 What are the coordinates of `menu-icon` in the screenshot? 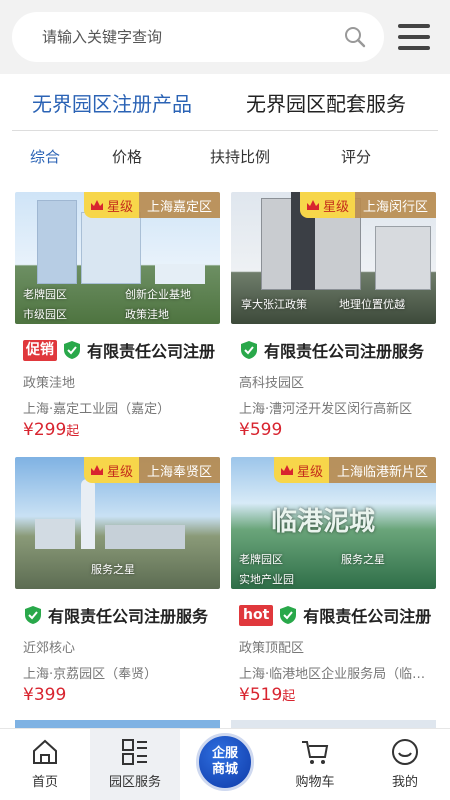 It's located at (414, 37).